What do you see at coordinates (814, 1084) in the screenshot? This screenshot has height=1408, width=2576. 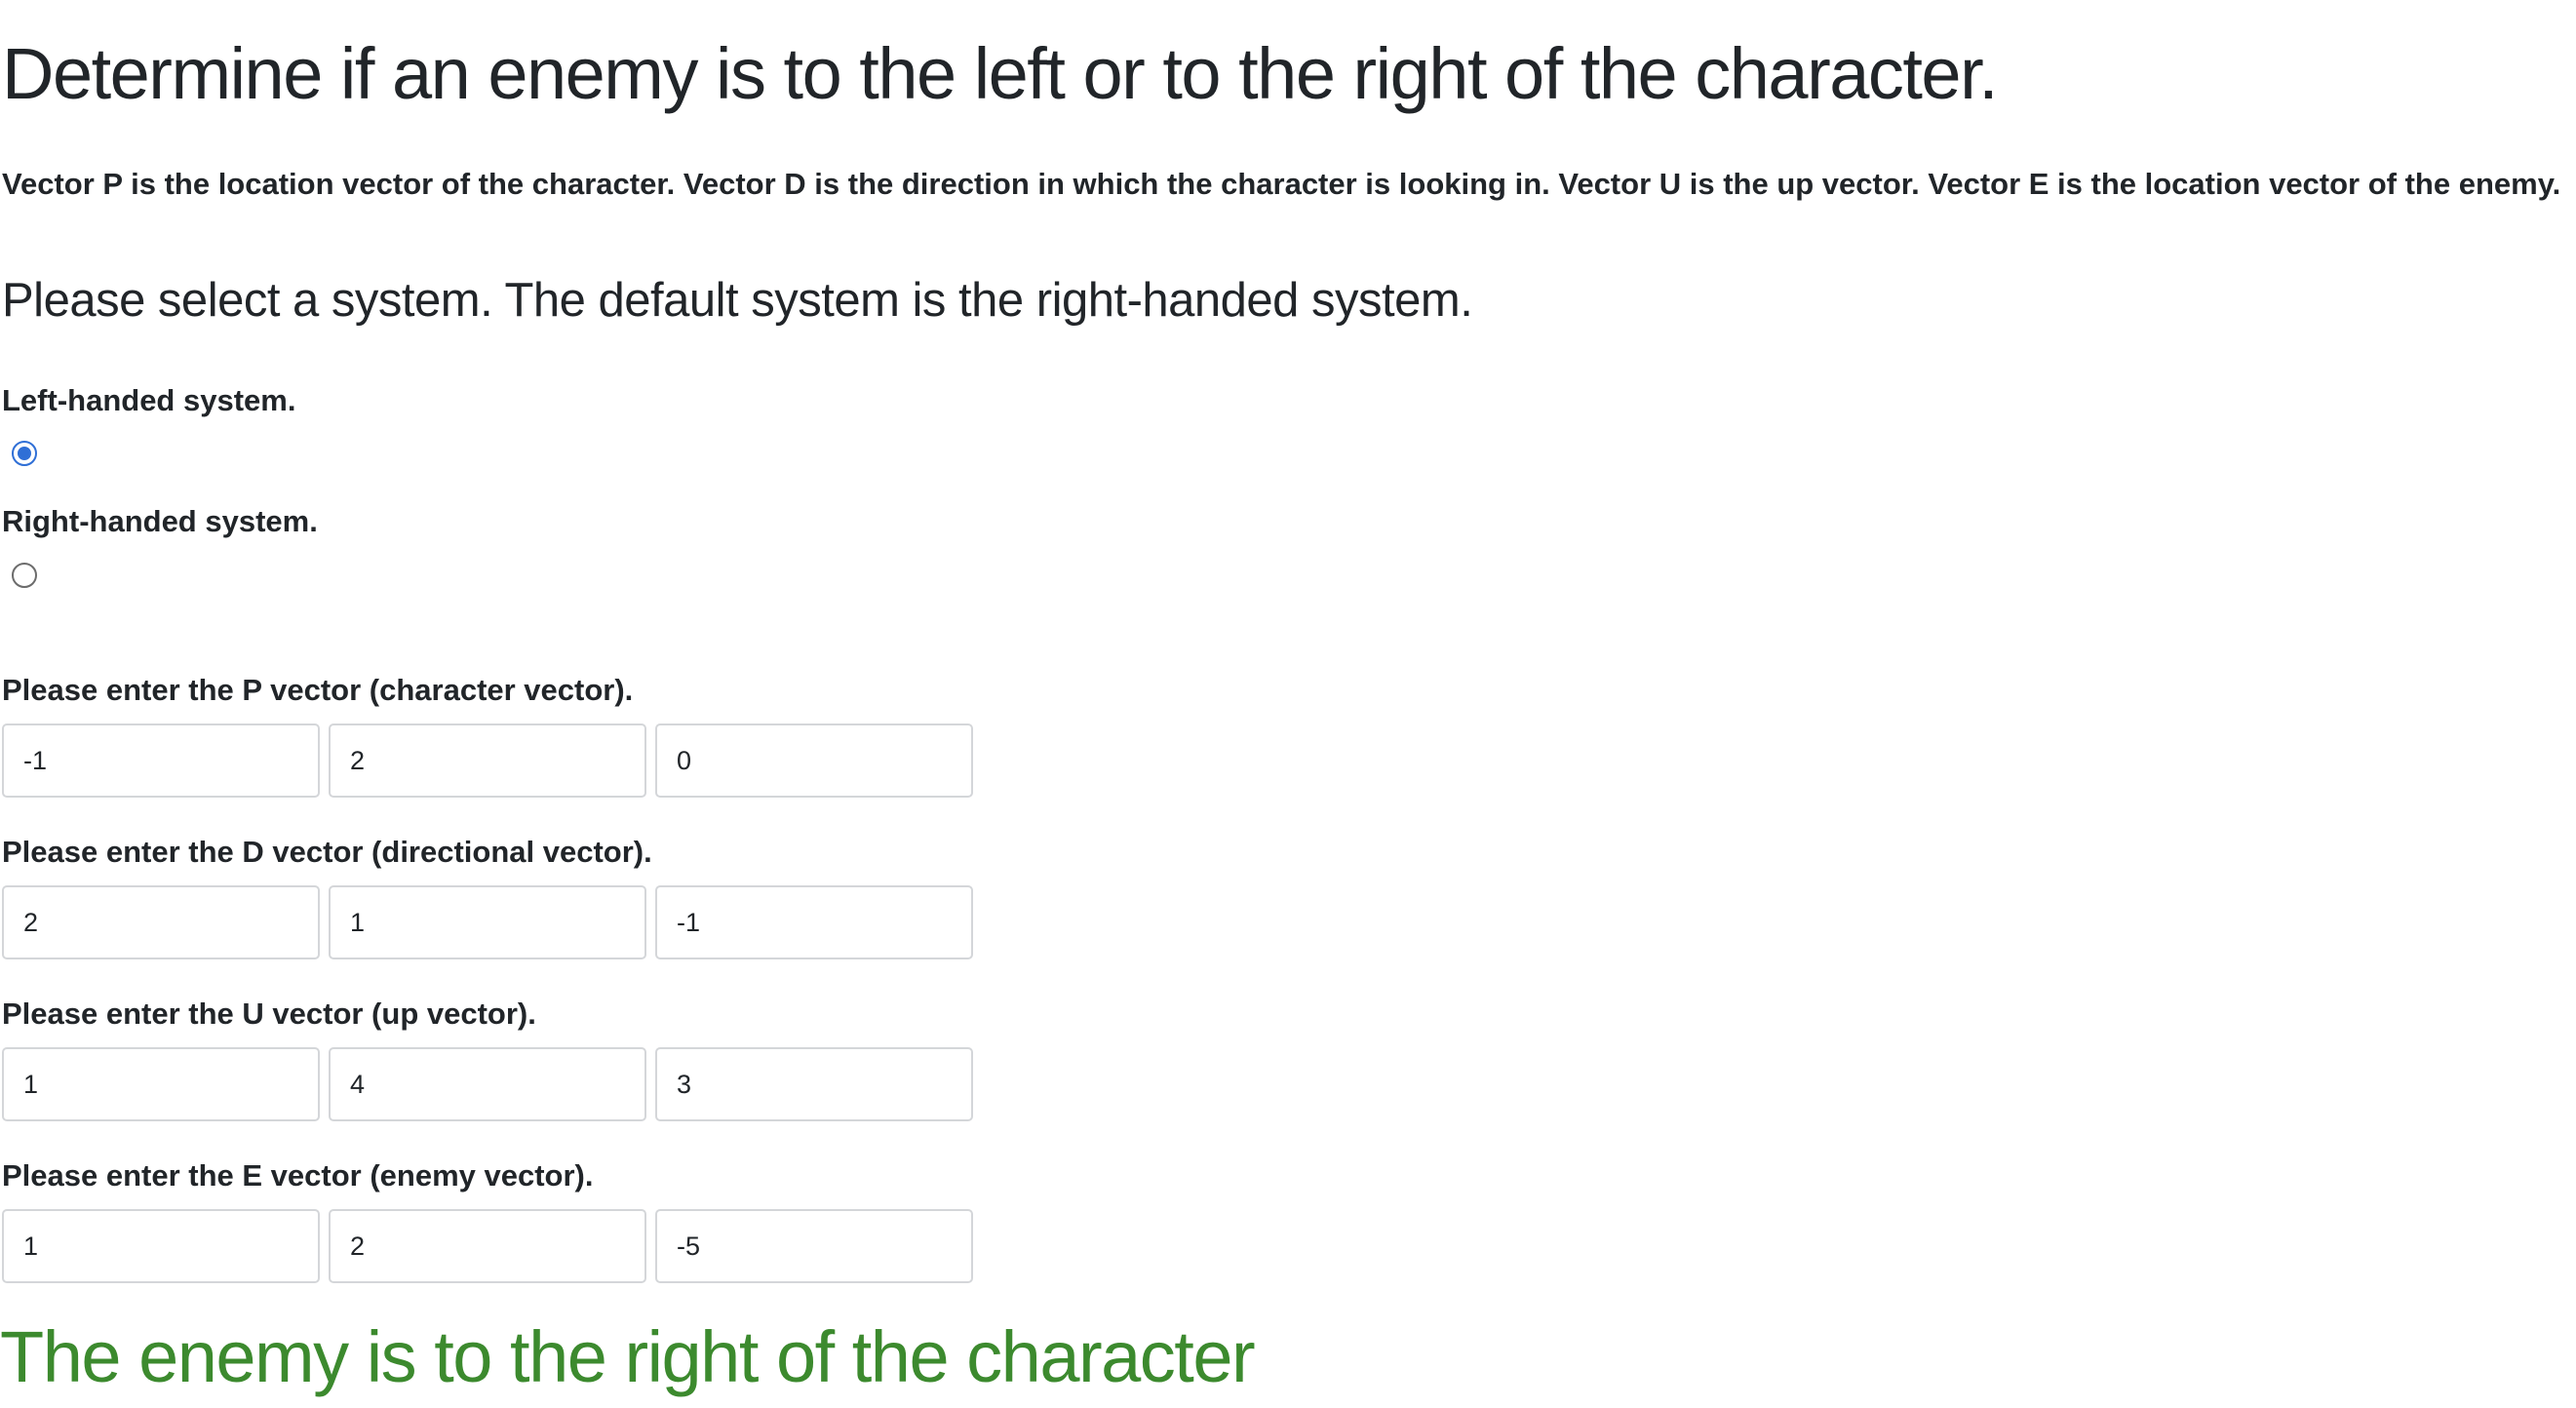 I see `u-vector-z-input` at bounding box center [814, 1084].